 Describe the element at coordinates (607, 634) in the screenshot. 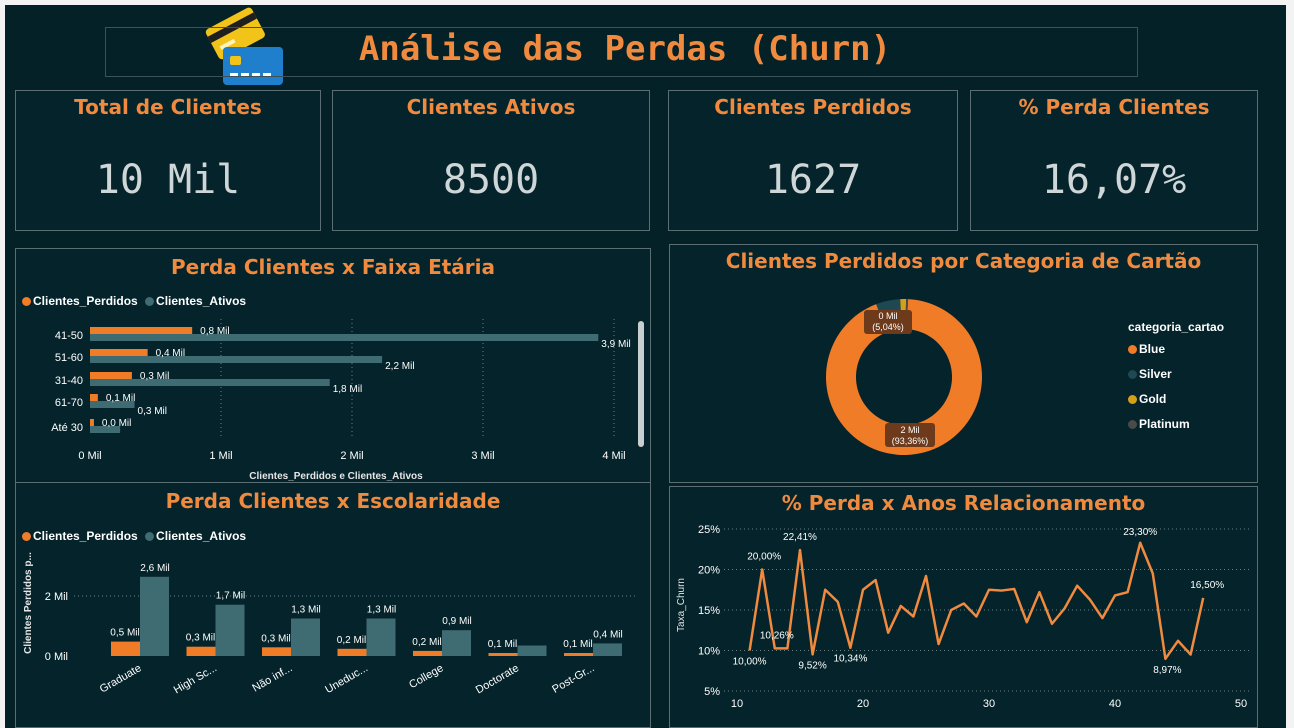

I see `edu-label-ativos: 0,4 Mil` at that location.